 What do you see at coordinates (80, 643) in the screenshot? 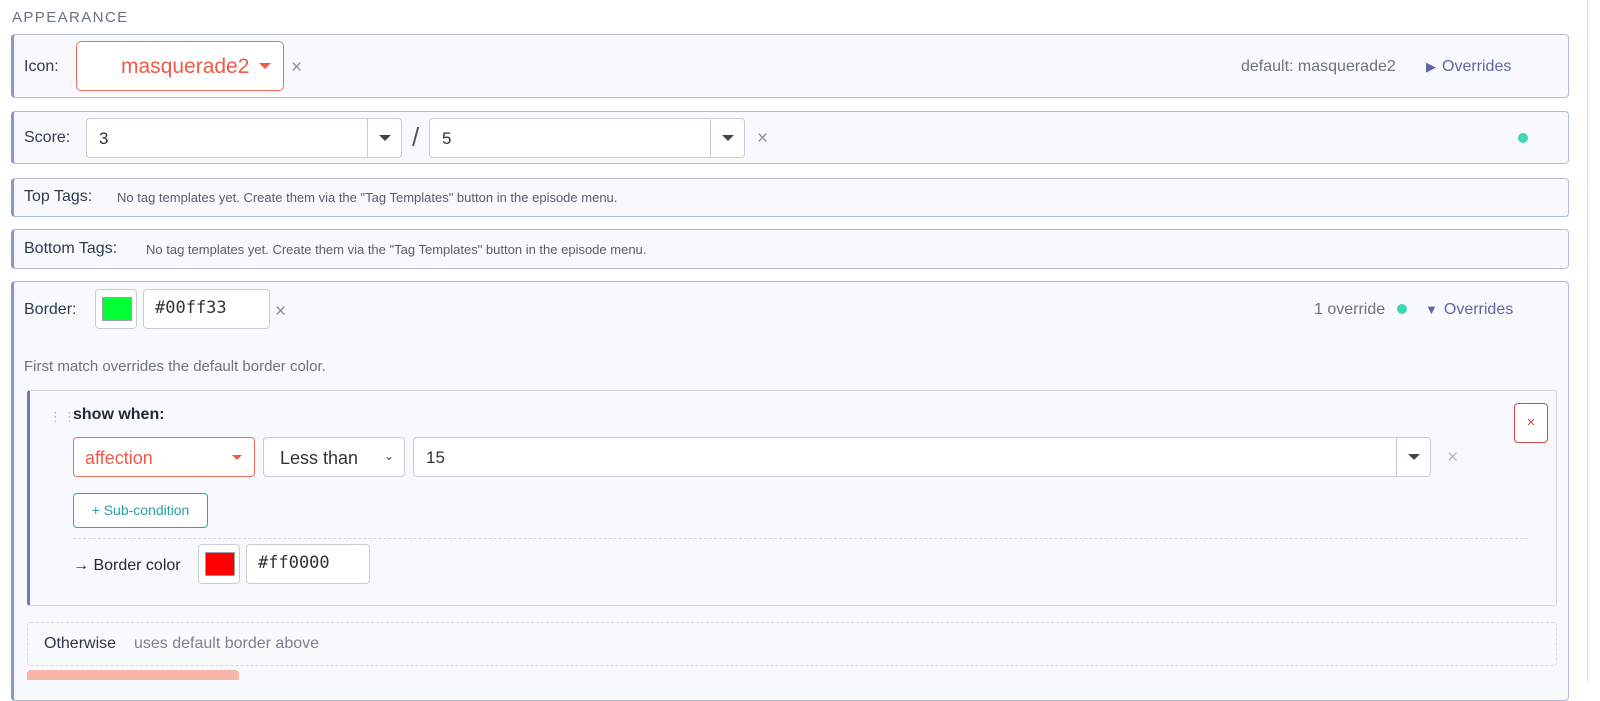
I see `otherwise-label: Otherwise` at bounding box center [80, 643].